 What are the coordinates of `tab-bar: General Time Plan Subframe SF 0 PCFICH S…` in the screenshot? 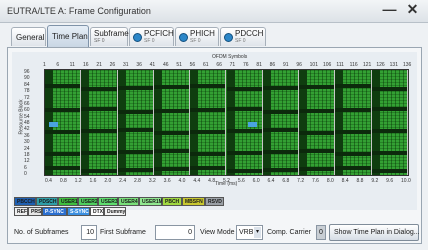 It's located at (216, 36).